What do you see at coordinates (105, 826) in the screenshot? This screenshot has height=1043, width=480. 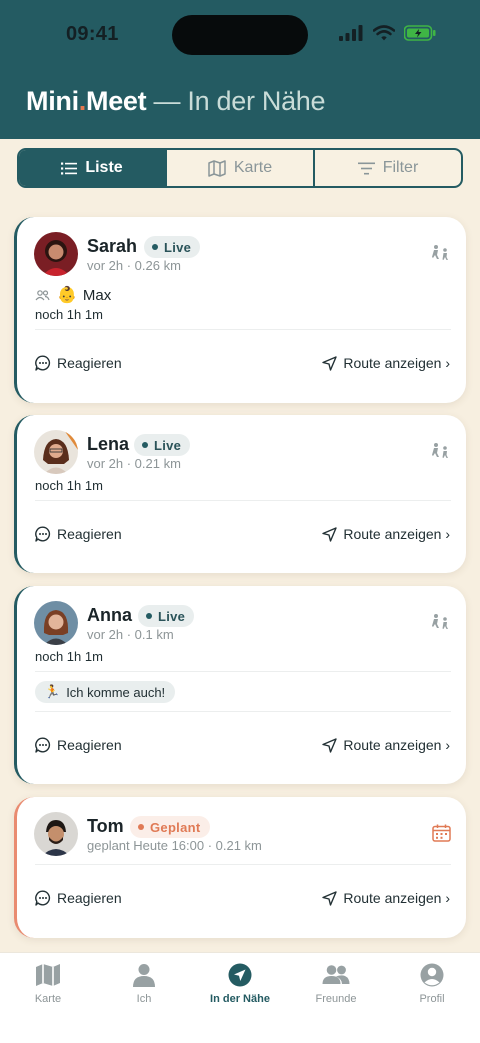 I see `user-name: Tom` at bounding box center [105, 826].